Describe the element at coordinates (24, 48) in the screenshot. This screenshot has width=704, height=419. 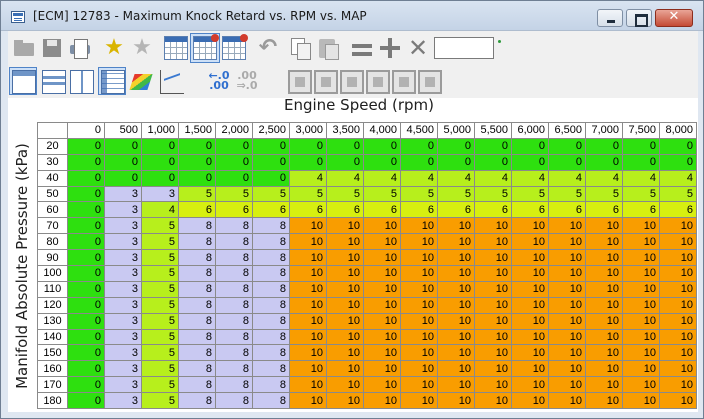
I see `open-folder-icon` at that location.